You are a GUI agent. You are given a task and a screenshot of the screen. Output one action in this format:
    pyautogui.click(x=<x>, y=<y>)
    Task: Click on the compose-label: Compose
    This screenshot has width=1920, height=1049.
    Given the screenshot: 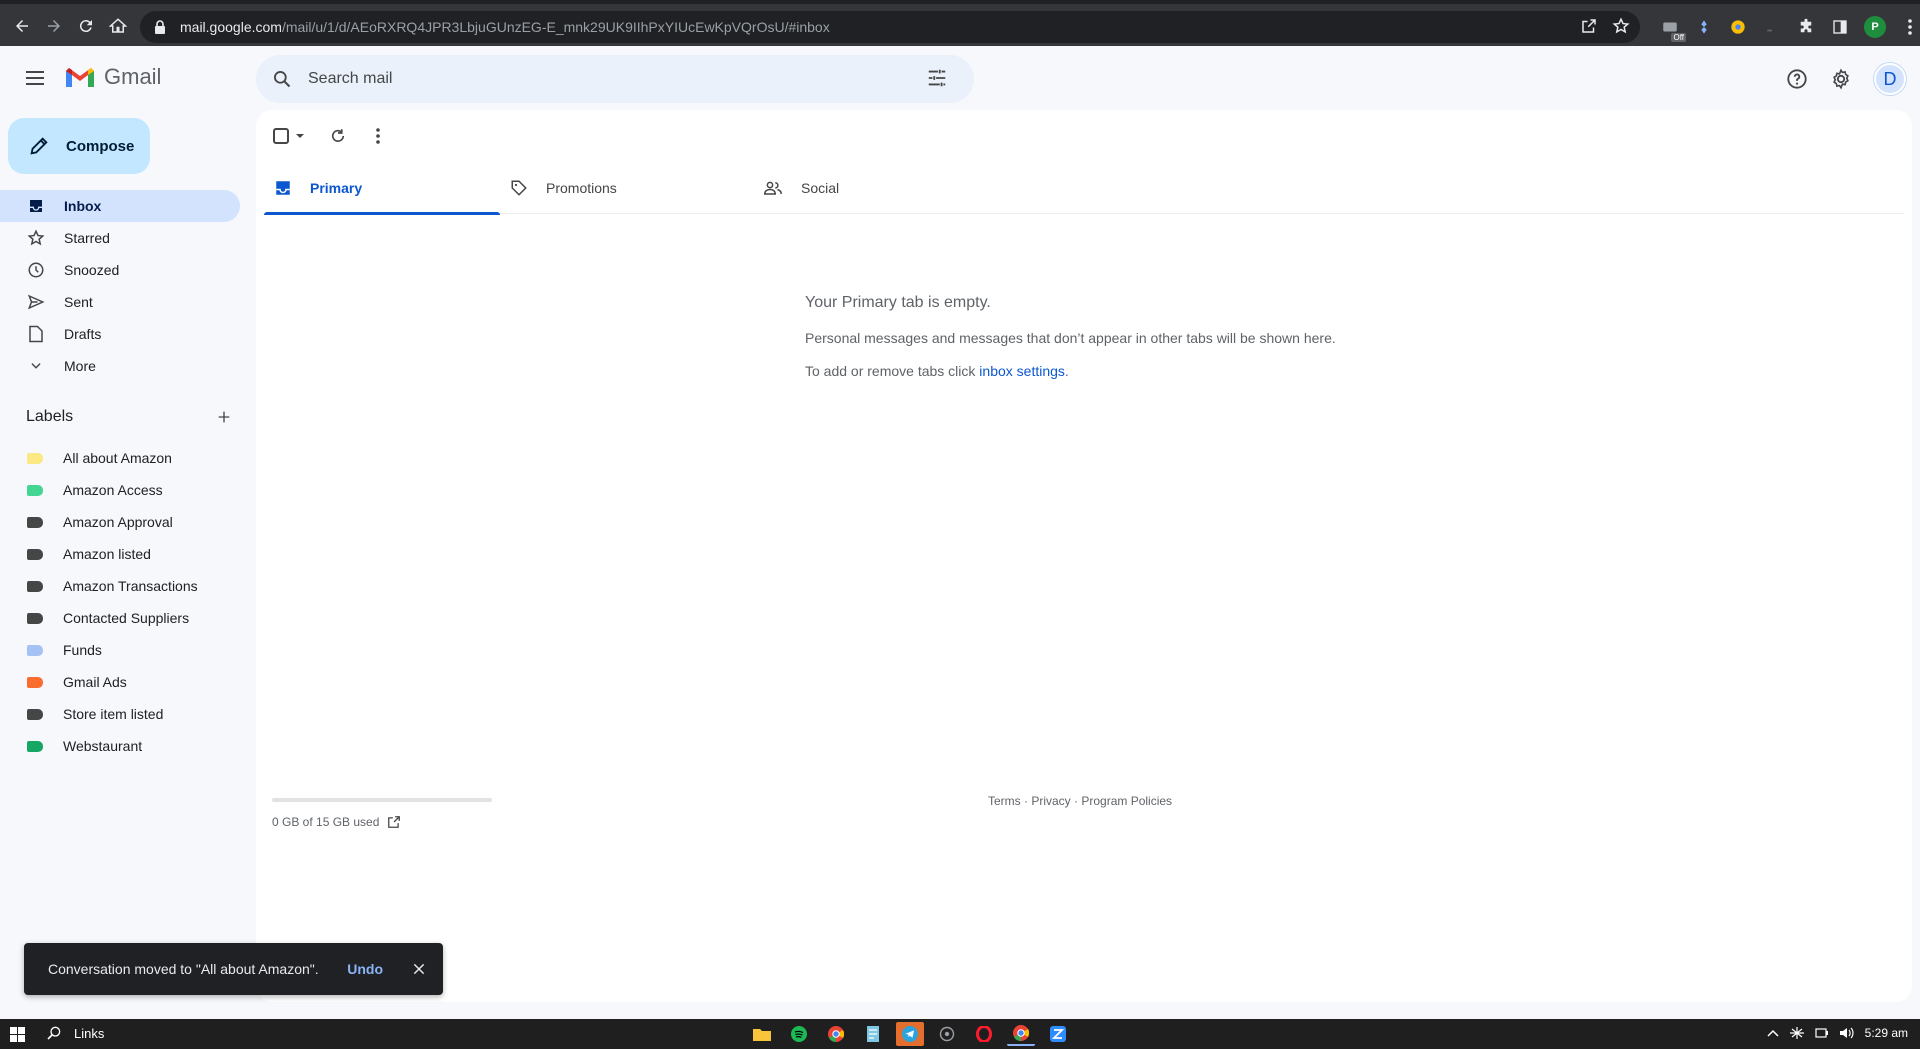 What is the action you would take?
    pyautogui.click(x=100, y=146)
    